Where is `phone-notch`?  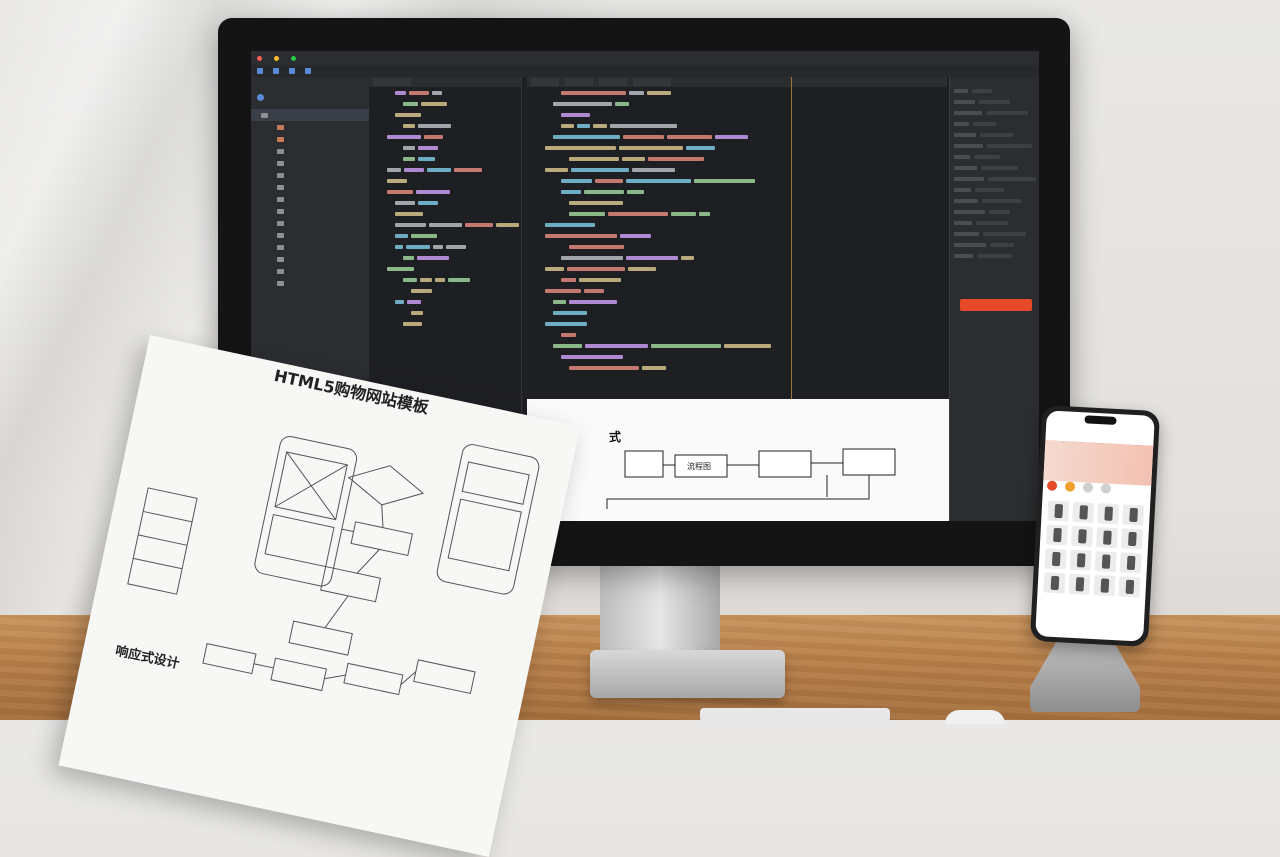
phone-notch is located at coordinates (1100, 420).